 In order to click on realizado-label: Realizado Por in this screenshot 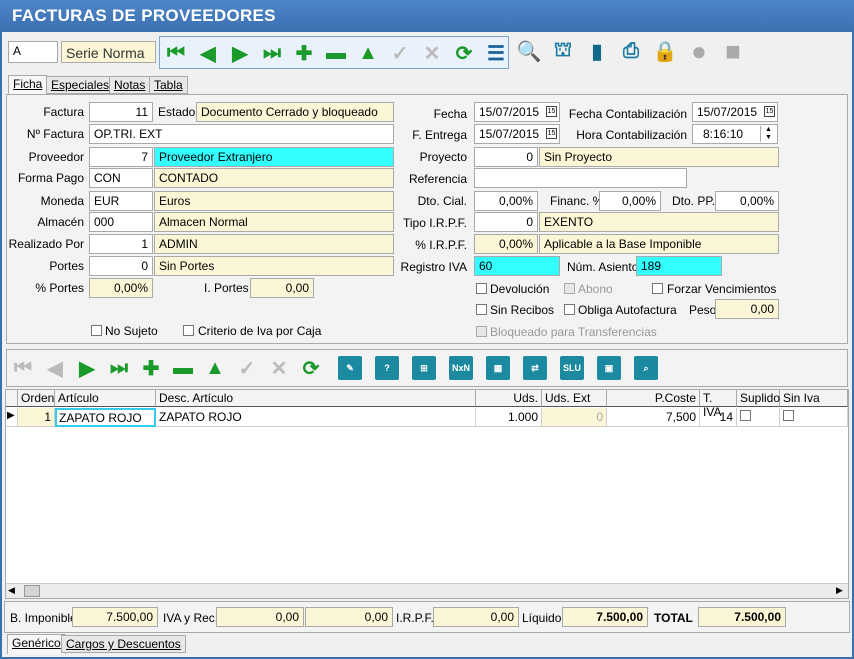, I will do `click(46, 244)`.